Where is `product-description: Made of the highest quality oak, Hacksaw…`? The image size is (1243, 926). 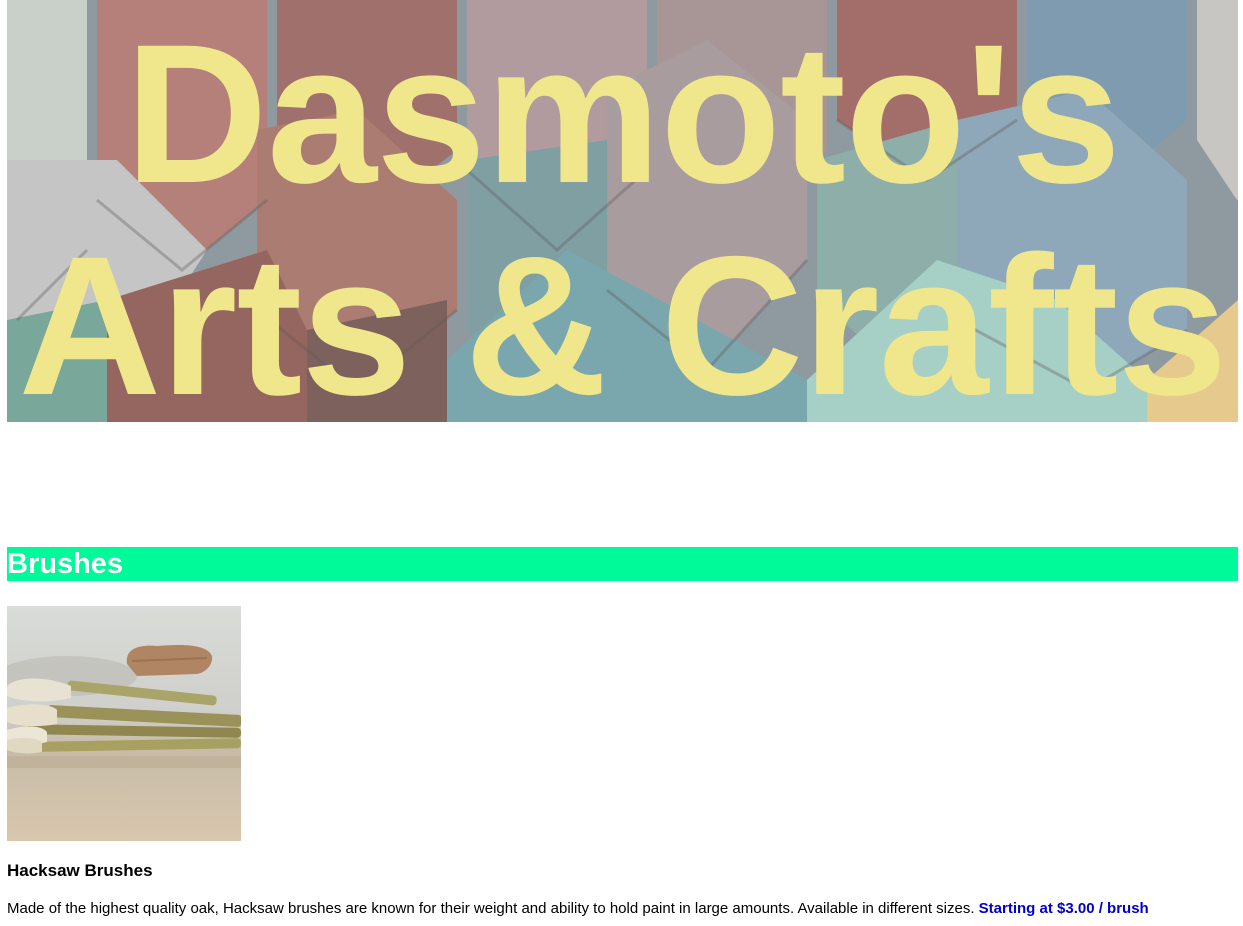 product-description: Made of the highest quality oak, Hacksaw… is located at coordinates (578, 909).